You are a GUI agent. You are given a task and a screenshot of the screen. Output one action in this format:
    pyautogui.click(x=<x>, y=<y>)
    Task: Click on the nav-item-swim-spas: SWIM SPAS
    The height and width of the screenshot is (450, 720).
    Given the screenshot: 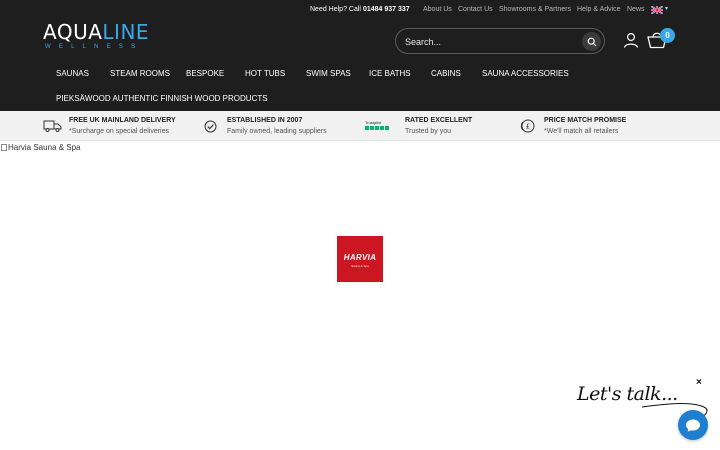 What is the action you would take?
    pyautogui.click(x=328, y=73)
    